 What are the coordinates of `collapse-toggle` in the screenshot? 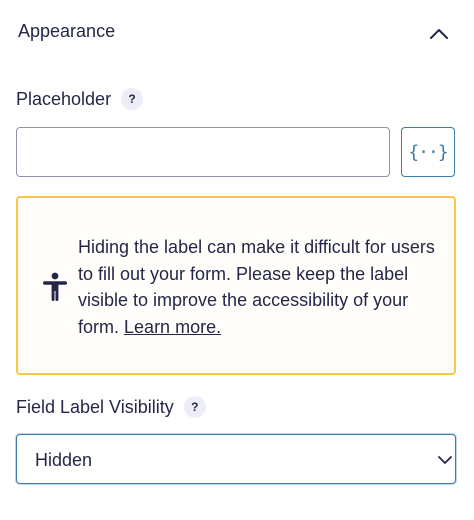 It's located at (439, 33).